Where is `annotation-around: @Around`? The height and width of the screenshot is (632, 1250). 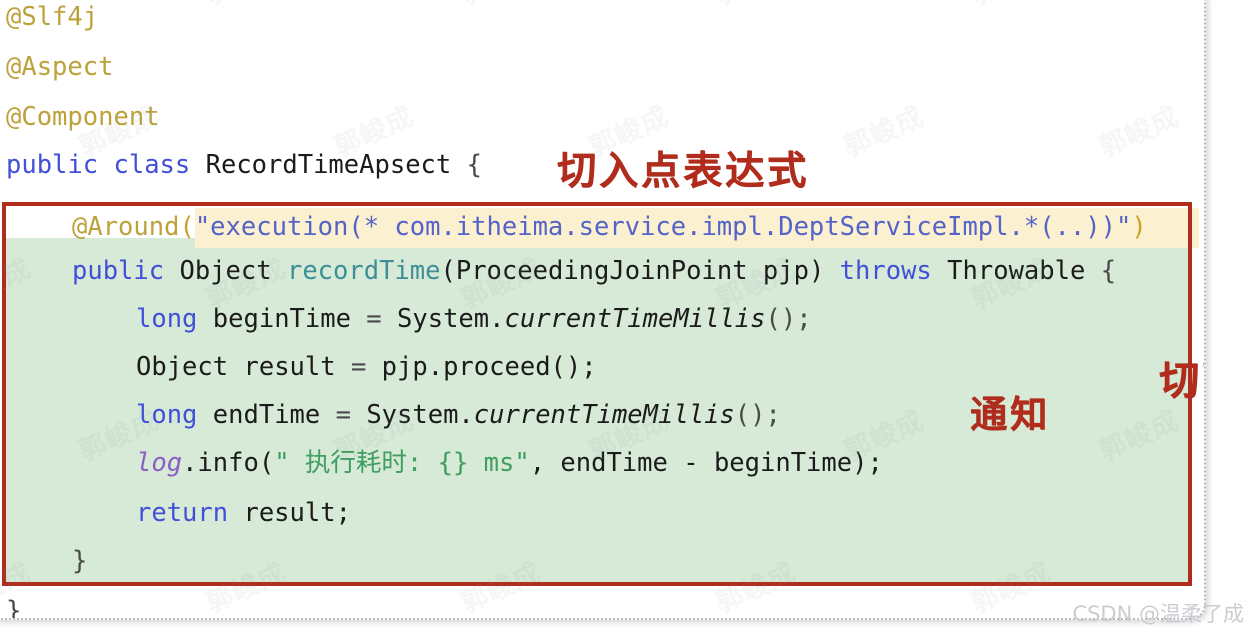 annotation-around: @Around is located at coordinates (126, 227).